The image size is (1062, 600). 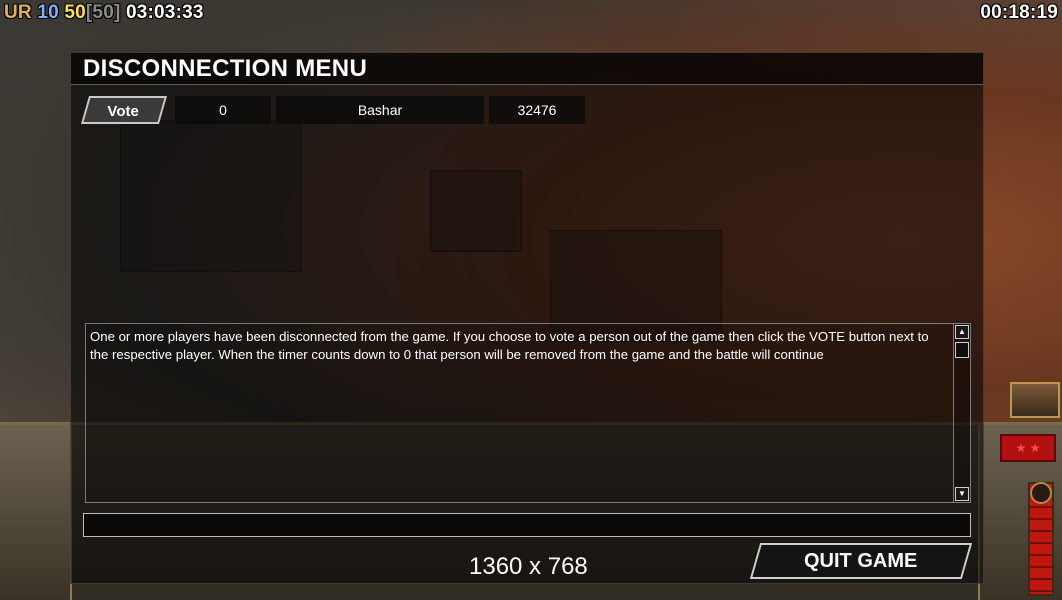 I want to click on dialog-title: DISCONNECTION MENU, so click(x=527, y=69).